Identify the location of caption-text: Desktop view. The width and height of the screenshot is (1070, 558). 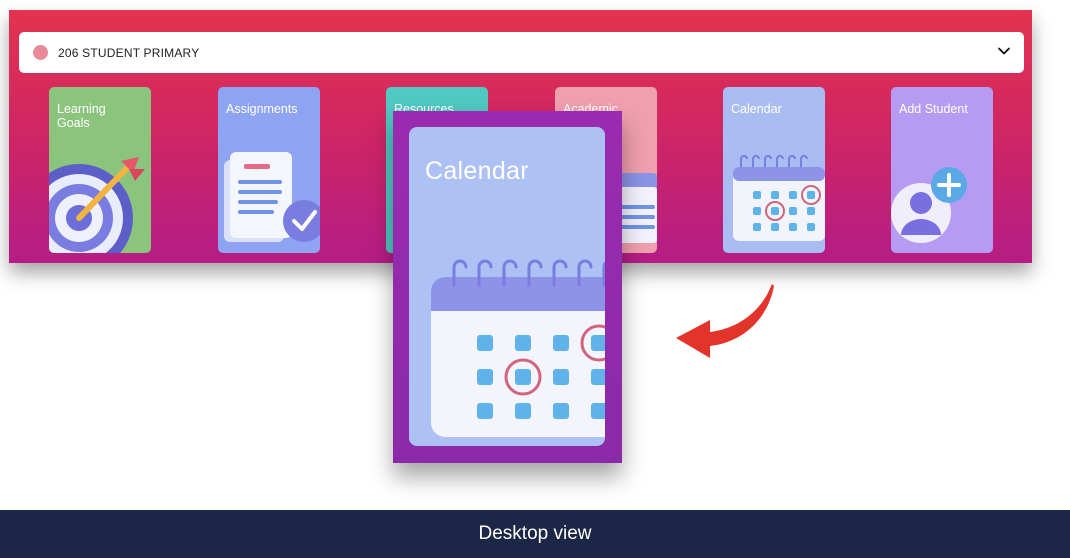
(535, 533).